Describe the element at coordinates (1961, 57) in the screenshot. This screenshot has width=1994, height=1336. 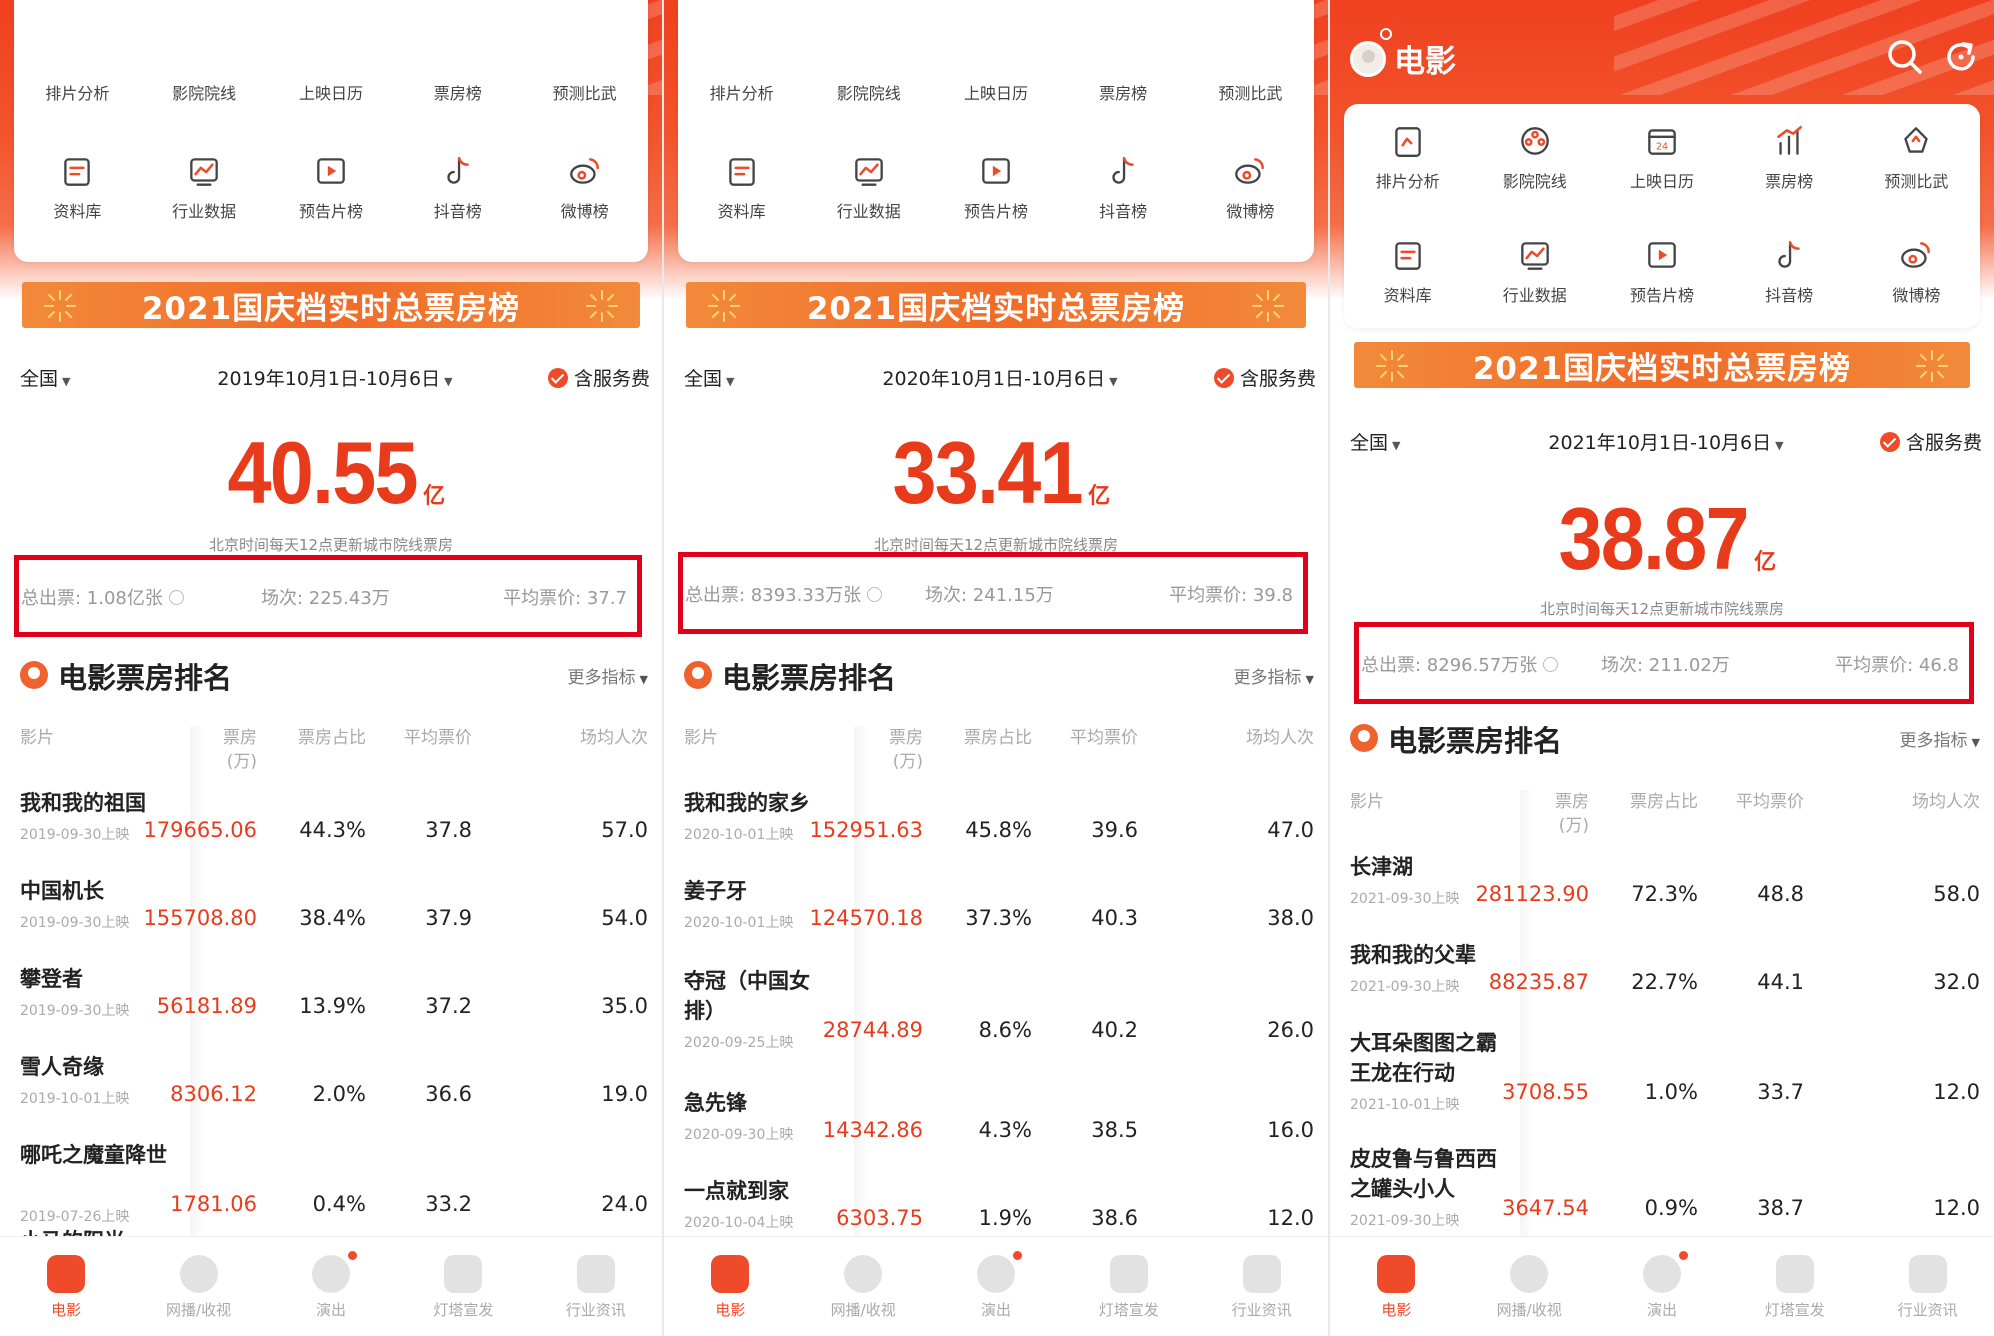
I see `refresh-icon` at that location.